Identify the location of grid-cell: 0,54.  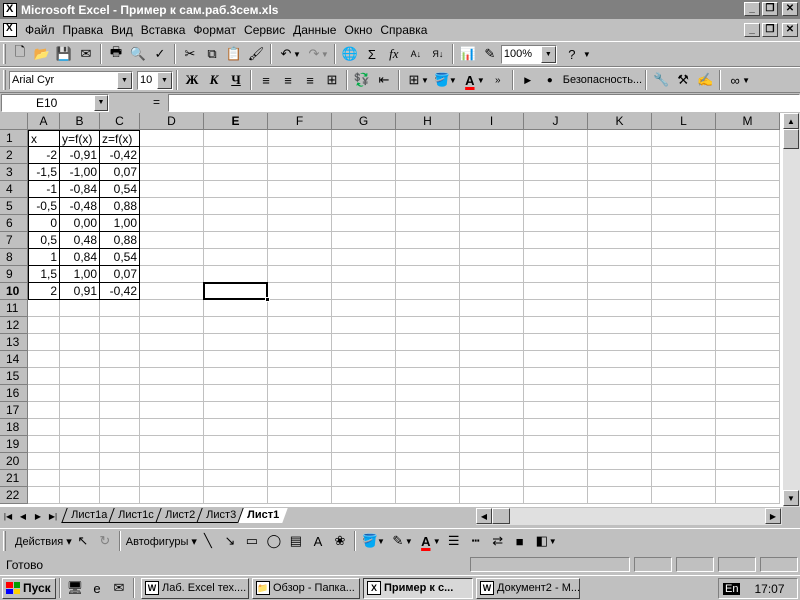
(120, 257).